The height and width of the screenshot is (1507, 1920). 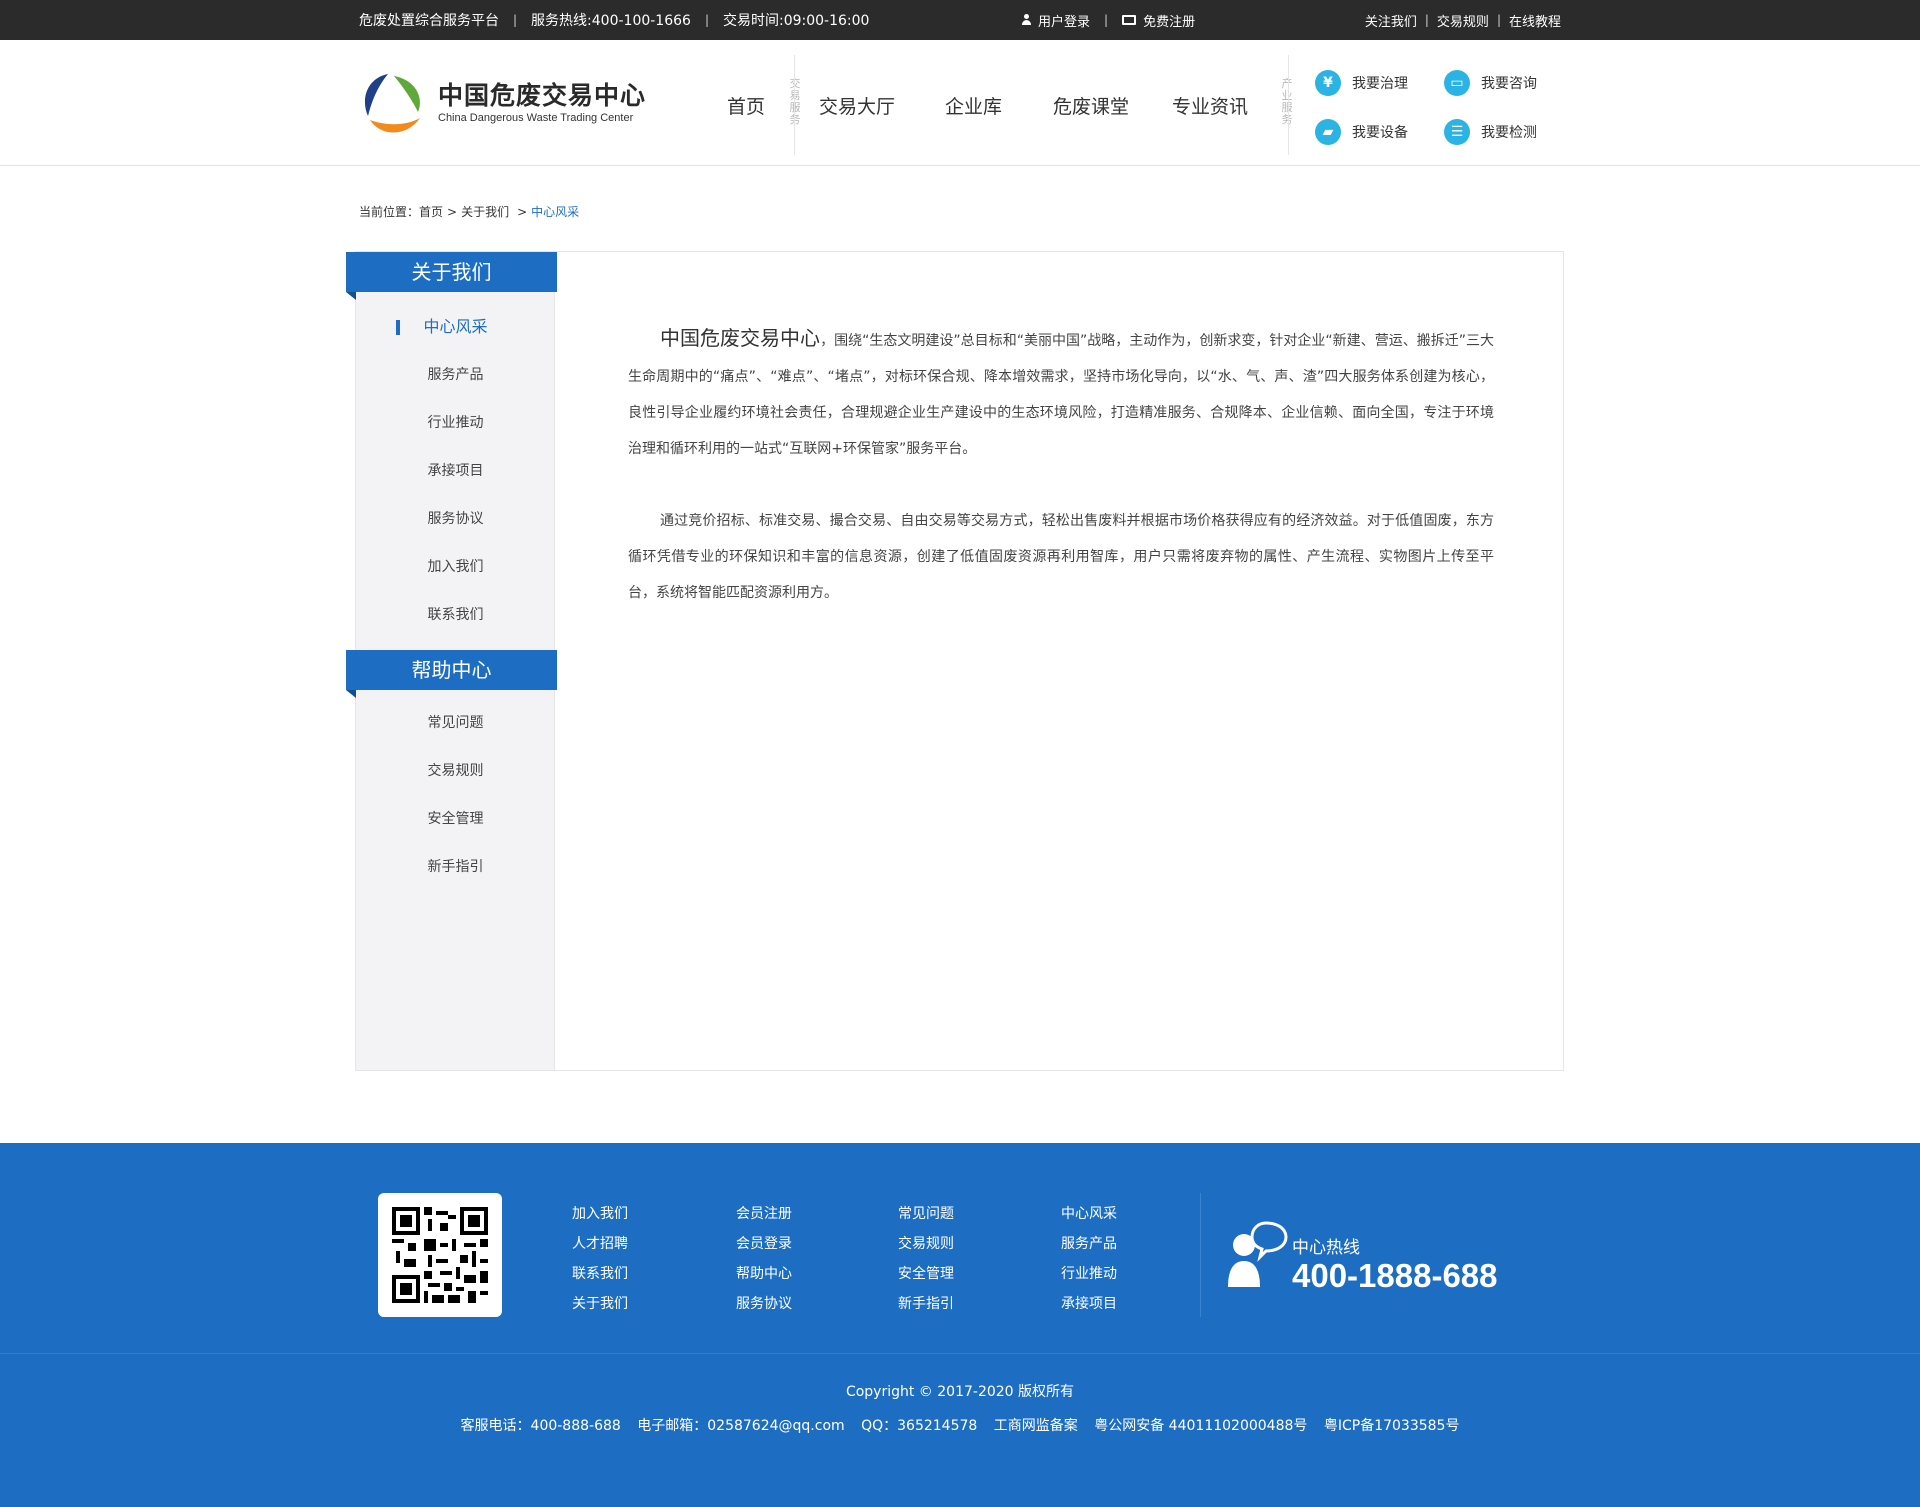 What do you see at coordinates (1091, 105) in the screenshot?
I see `nav-waste-classroom: 危废课堂` at bounding box center [1091, 105].